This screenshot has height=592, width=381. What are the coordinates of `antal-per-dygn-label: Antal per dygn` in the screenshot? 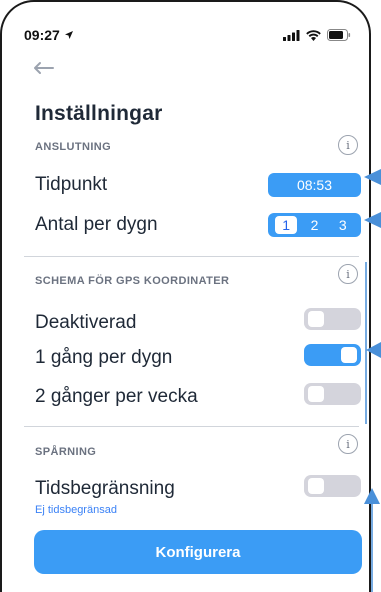 It's located at (96, 224).